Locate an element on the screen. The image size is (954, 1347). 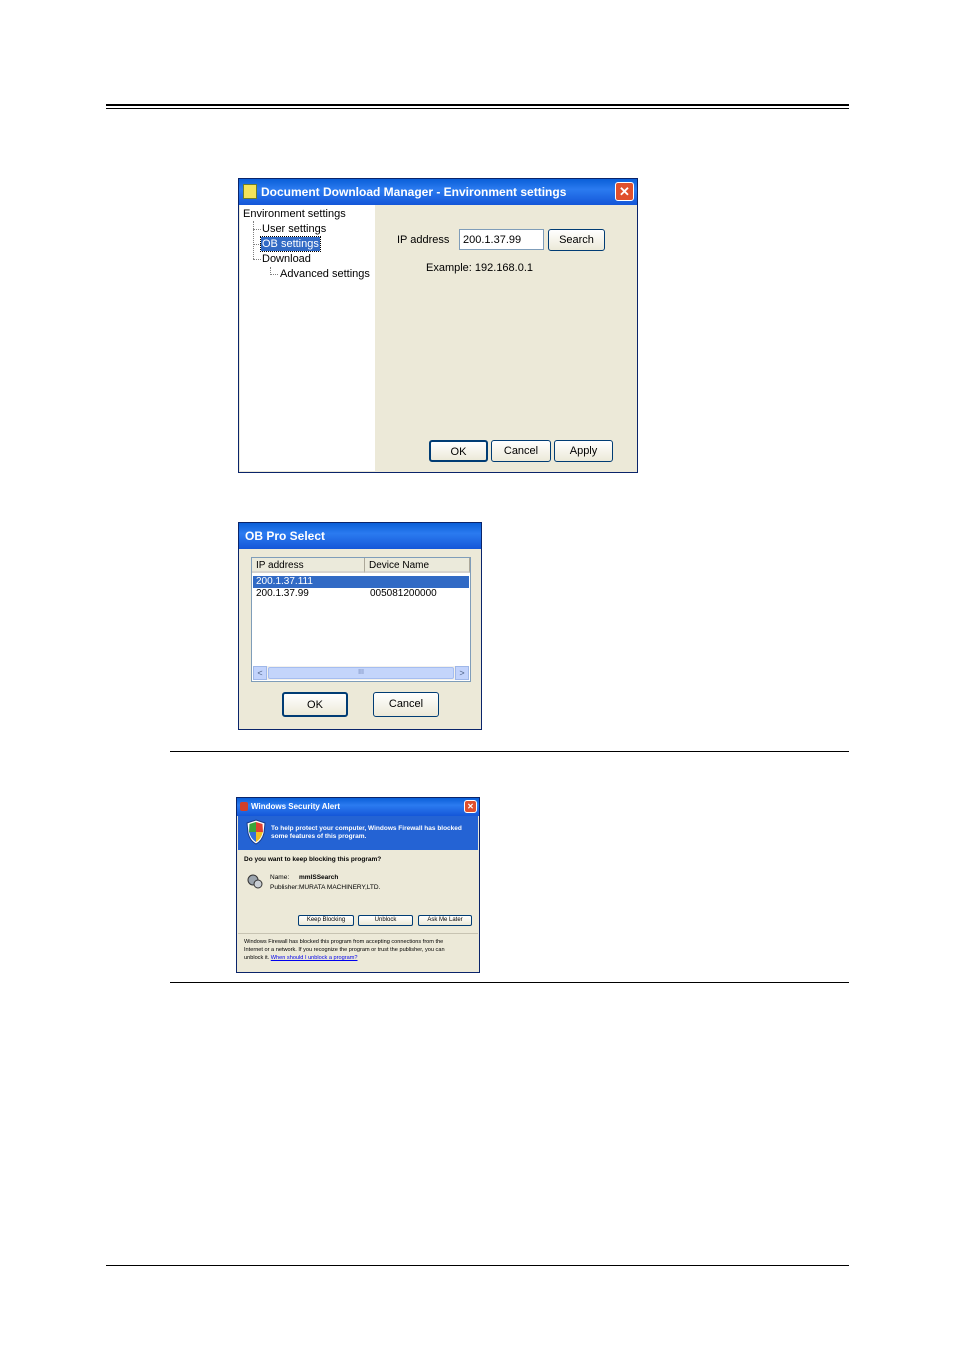
ip-address-label: IP address is located at coordinates (423, 240).